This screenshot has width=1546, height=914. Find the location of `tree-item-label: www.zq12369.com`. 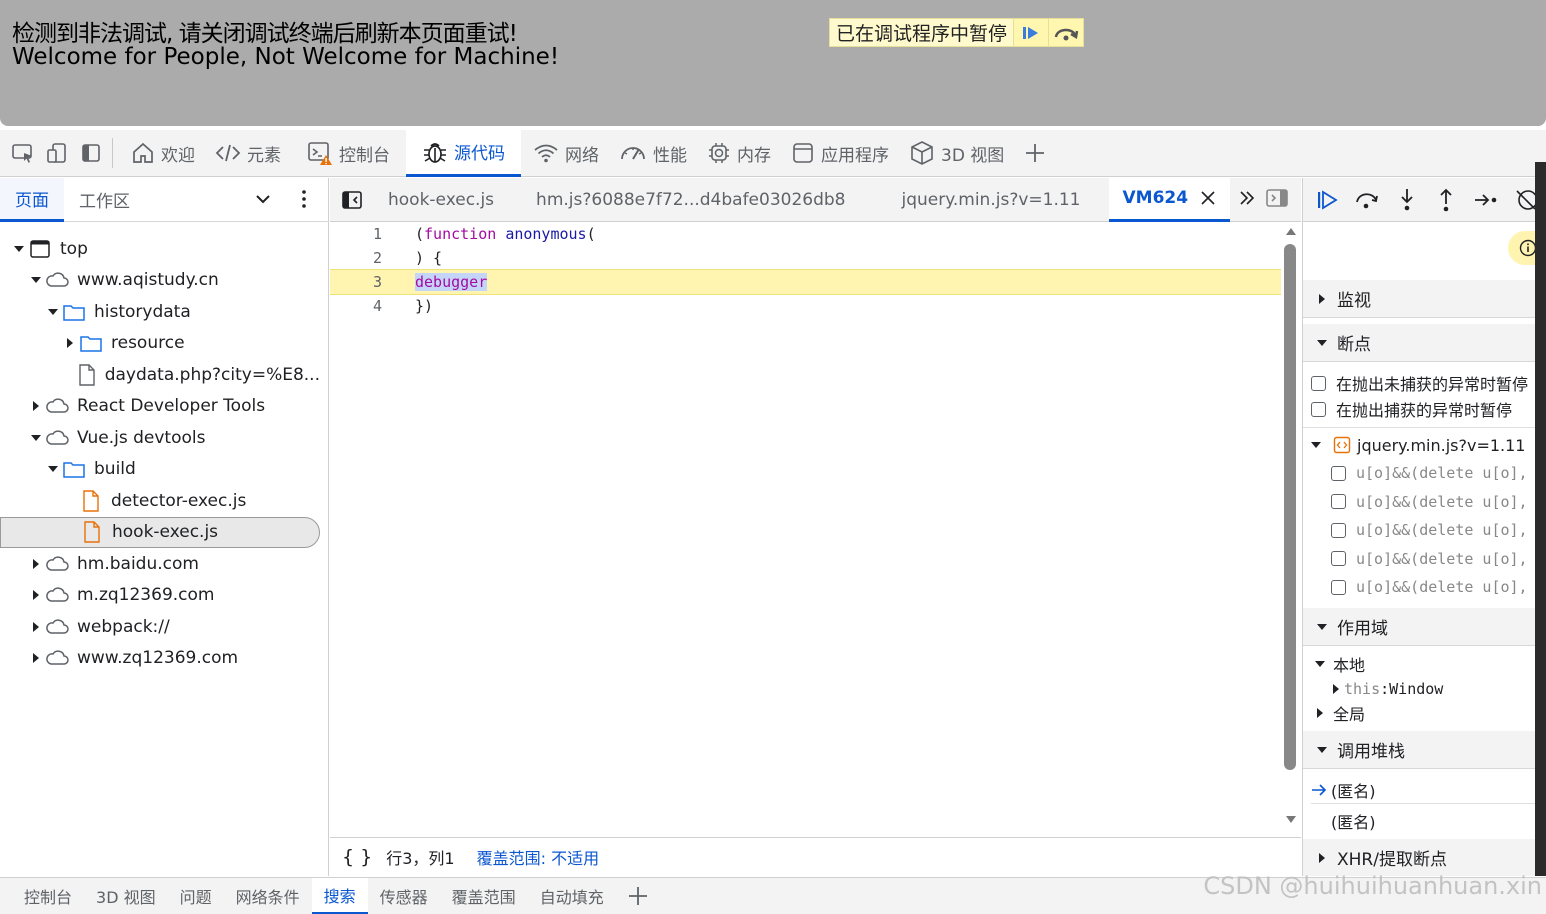

tree-item-label: www.zq12369.com is located at coordinates (158, 658).